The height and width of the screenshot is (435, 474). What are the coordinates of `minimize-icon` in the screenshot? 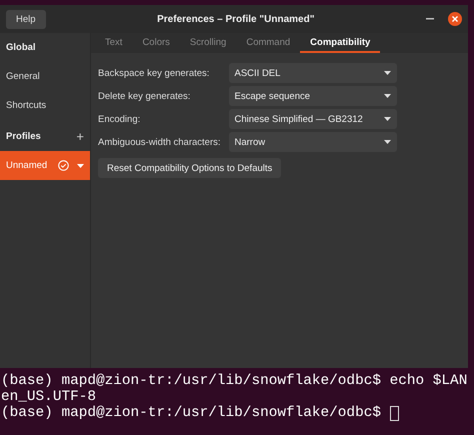 It's located at (430, 19).